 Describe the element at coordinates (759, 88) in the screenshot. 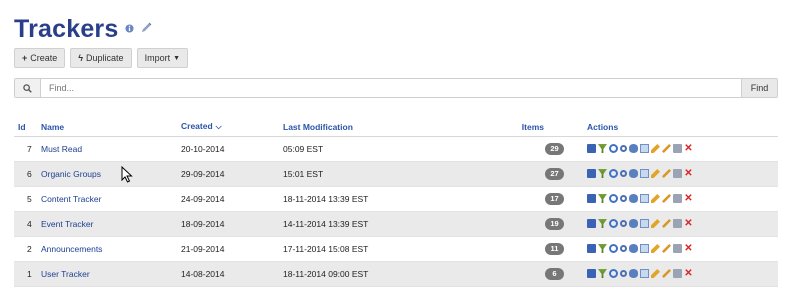

I see `find-button: Find` at that location.